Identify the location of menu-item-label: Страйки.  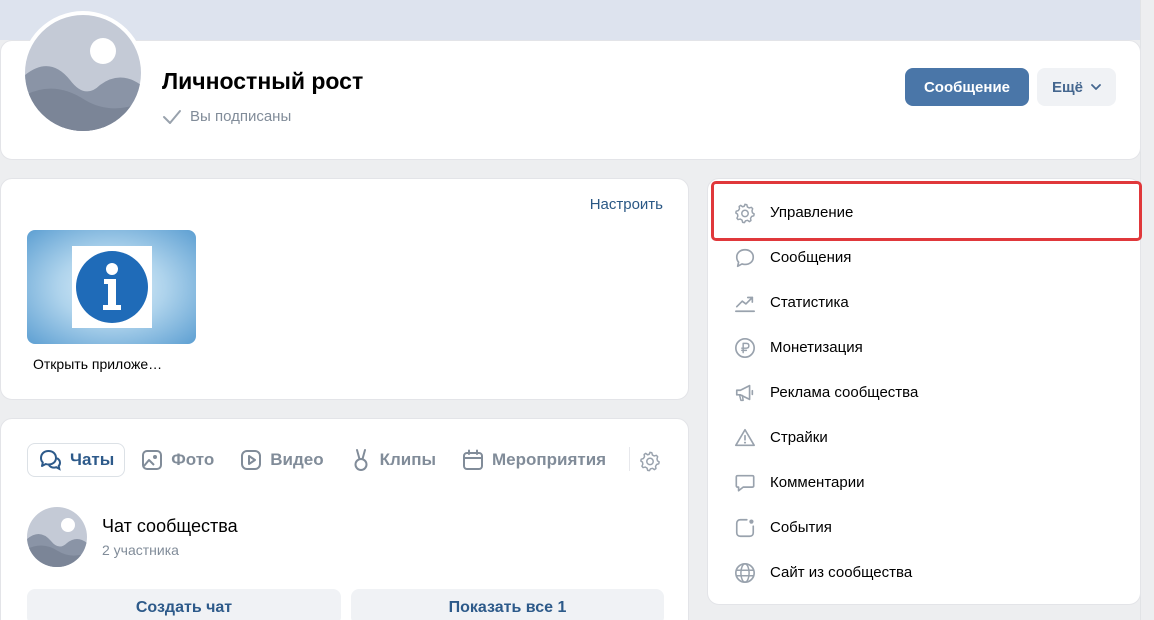
(799, 437).